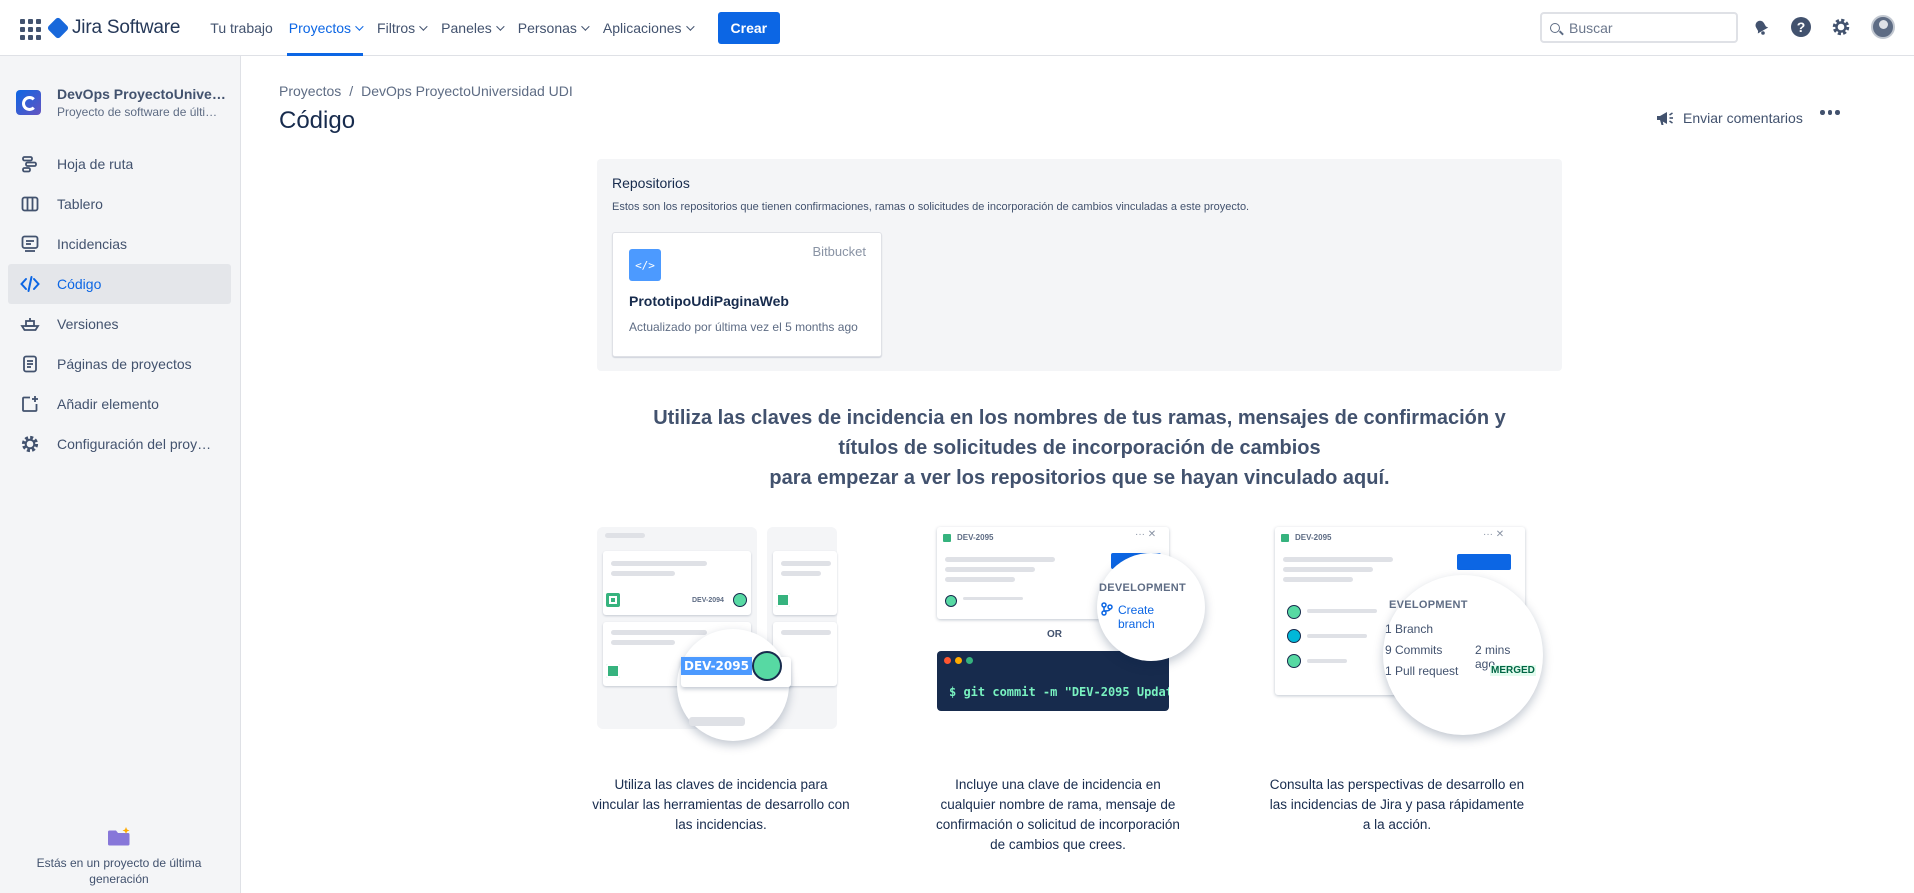 This screenshot has height=893, width=1914. Describe the element at coordinates (142, 94) in the screenshot. I see `project-name: DevOps ProyectoUniversidad UDI` at that location.